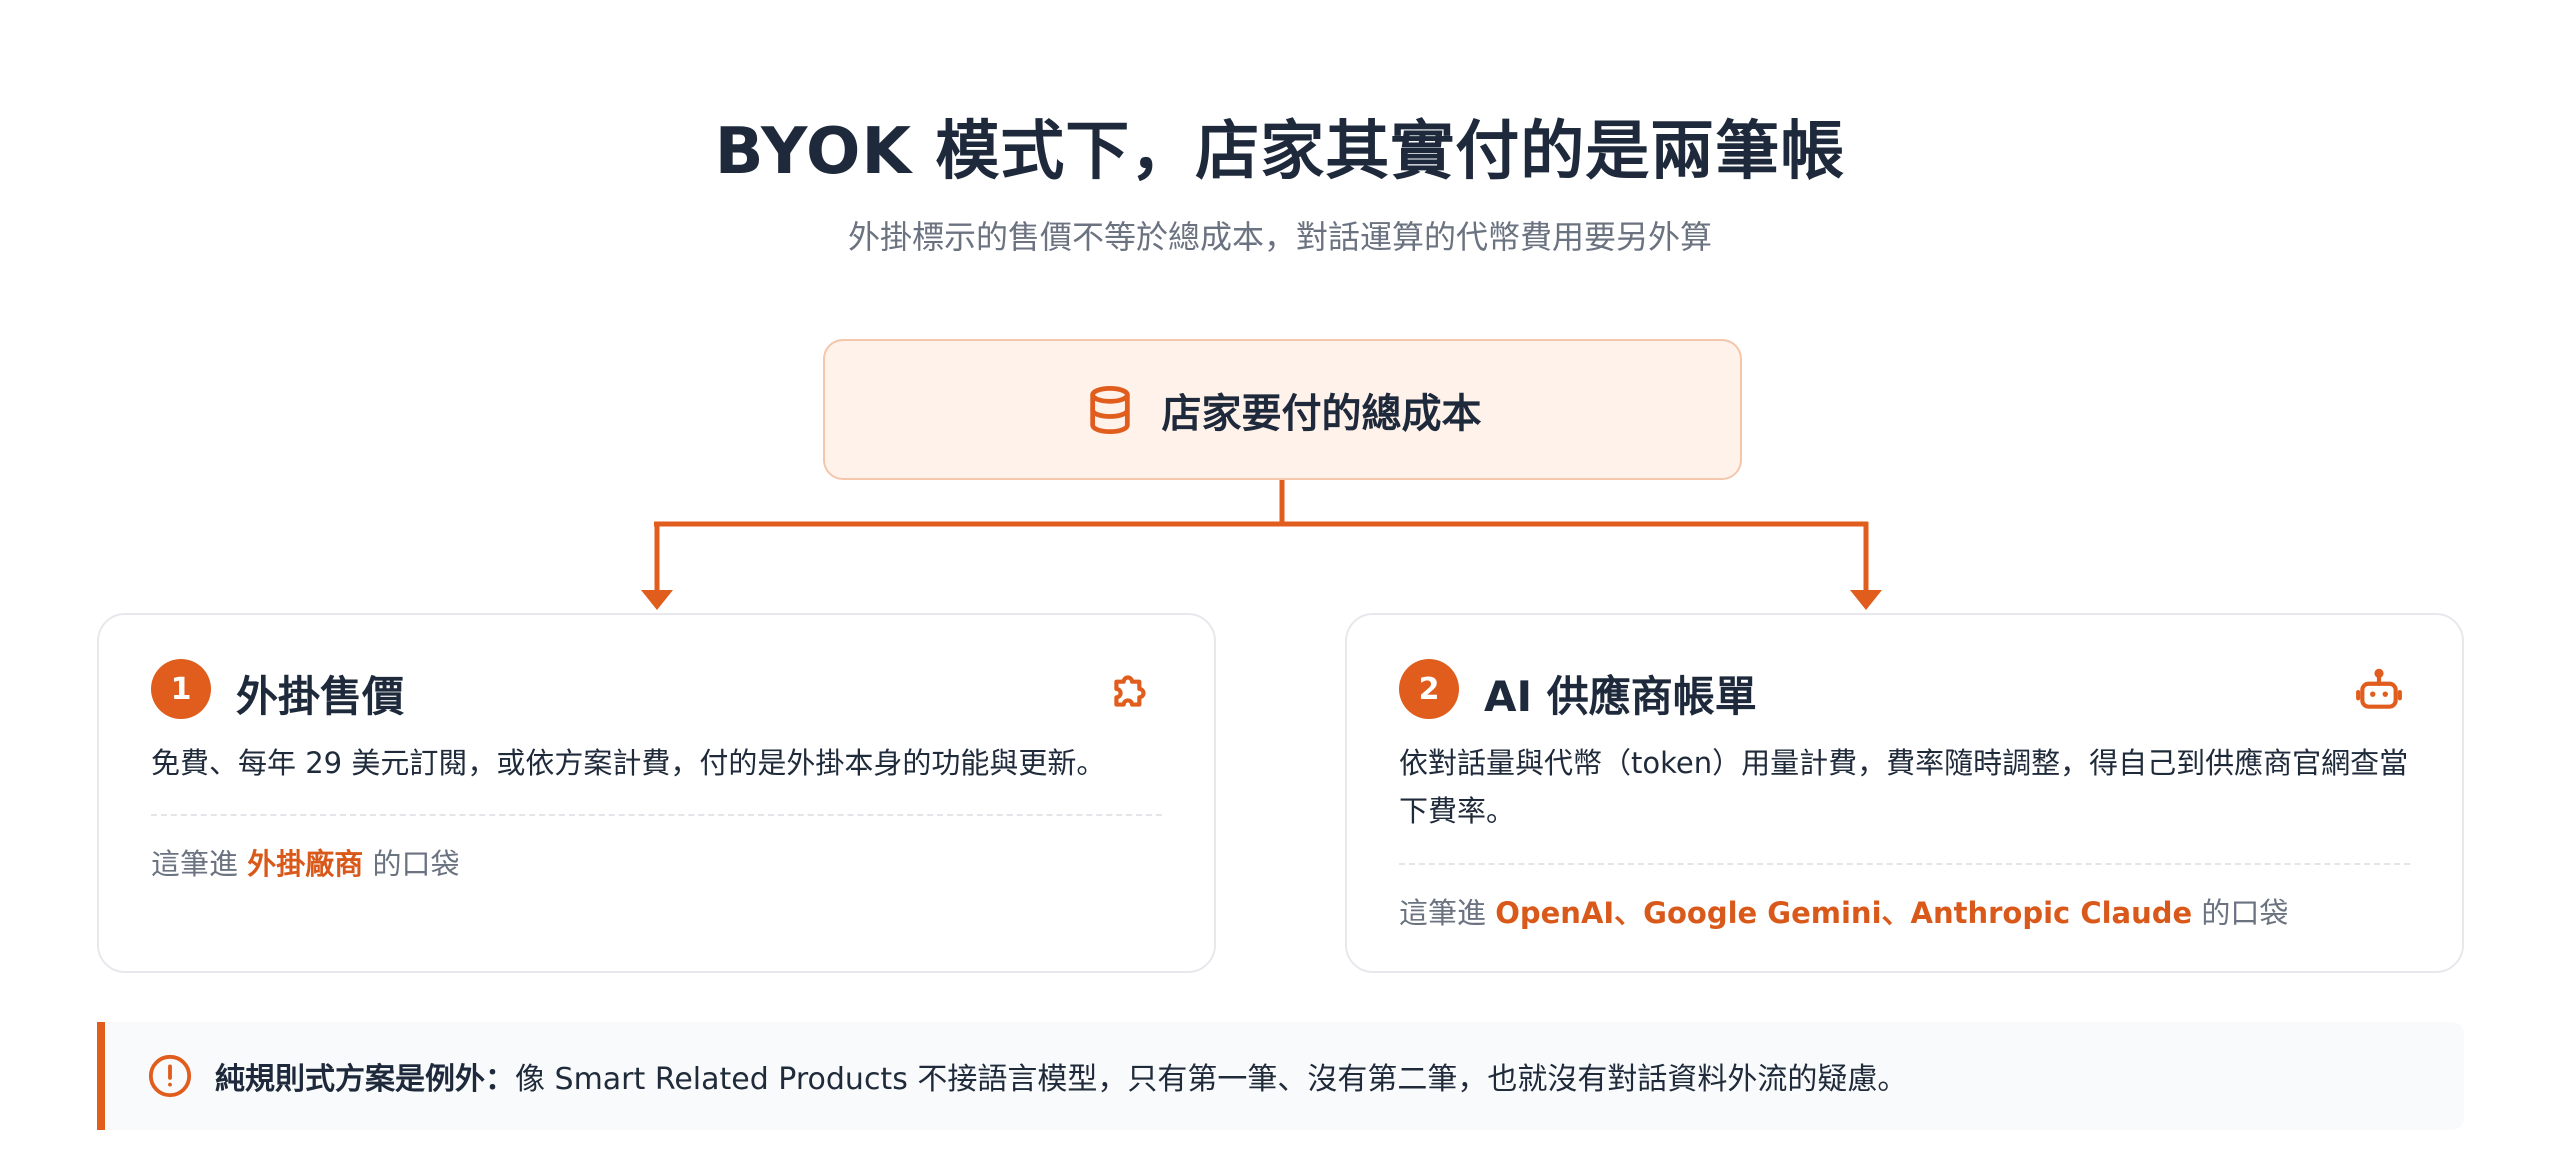  What do you see at coordinates (1620, 696) in the screenshot?
I see `card-title: AI 供應商帳單` at bounding box center [1620, 696].